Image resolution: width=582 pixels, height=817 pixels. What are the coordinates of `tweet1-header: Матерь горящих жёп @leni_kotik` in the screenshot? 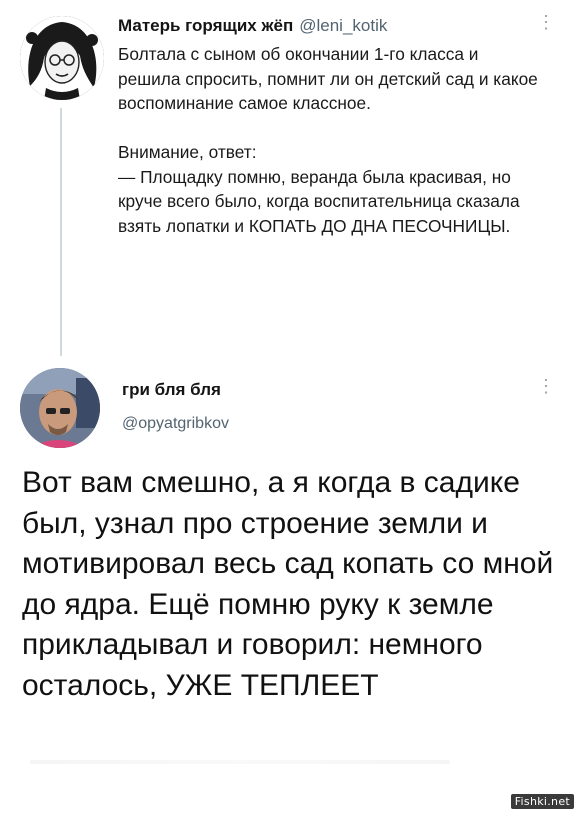 It's located at (252, 26).